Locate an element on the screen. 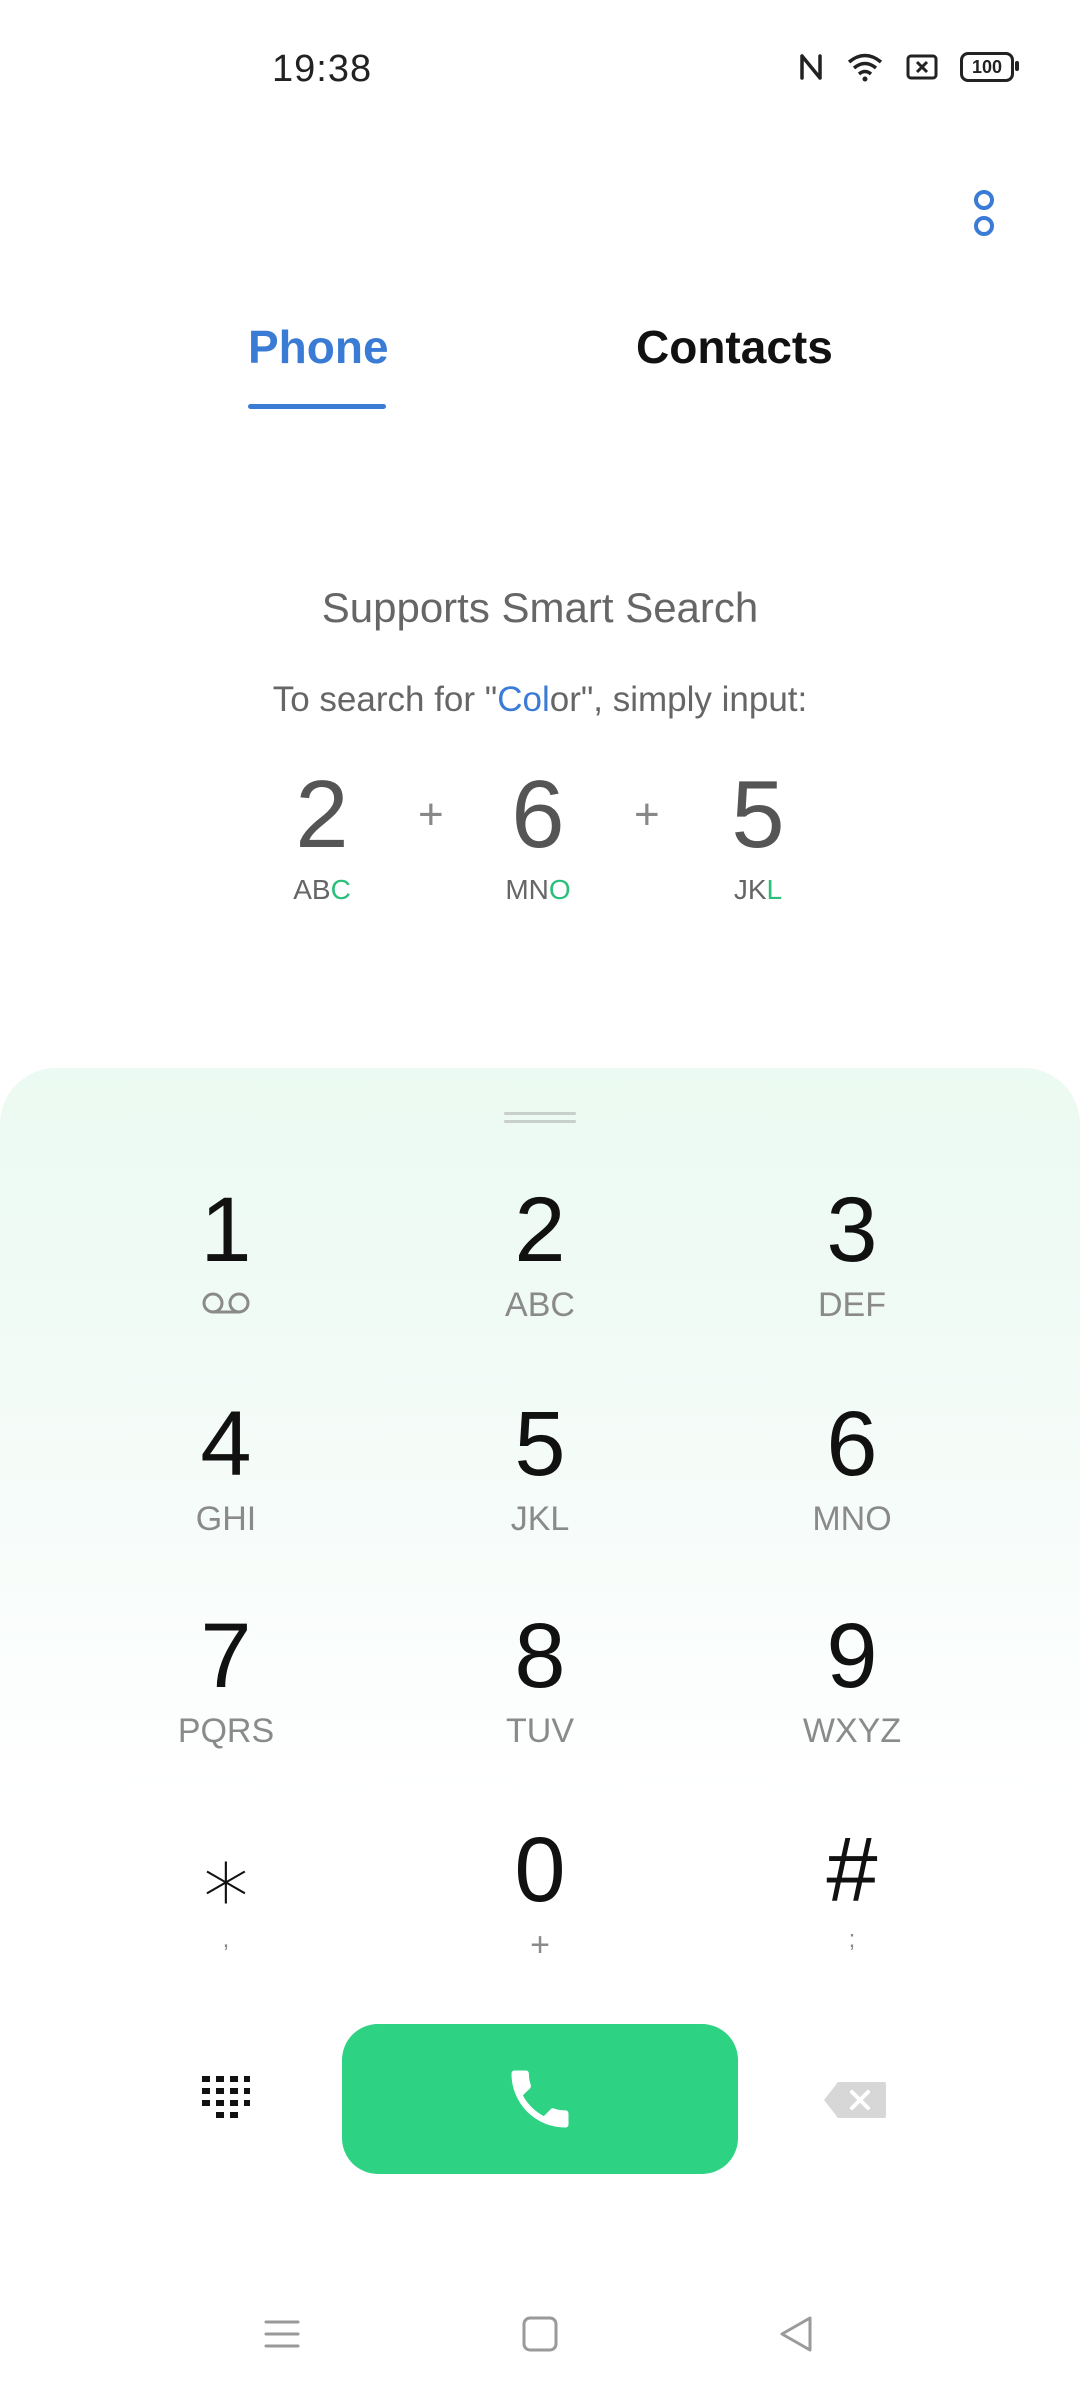  sim-icon is located at coordinates (922, 67).